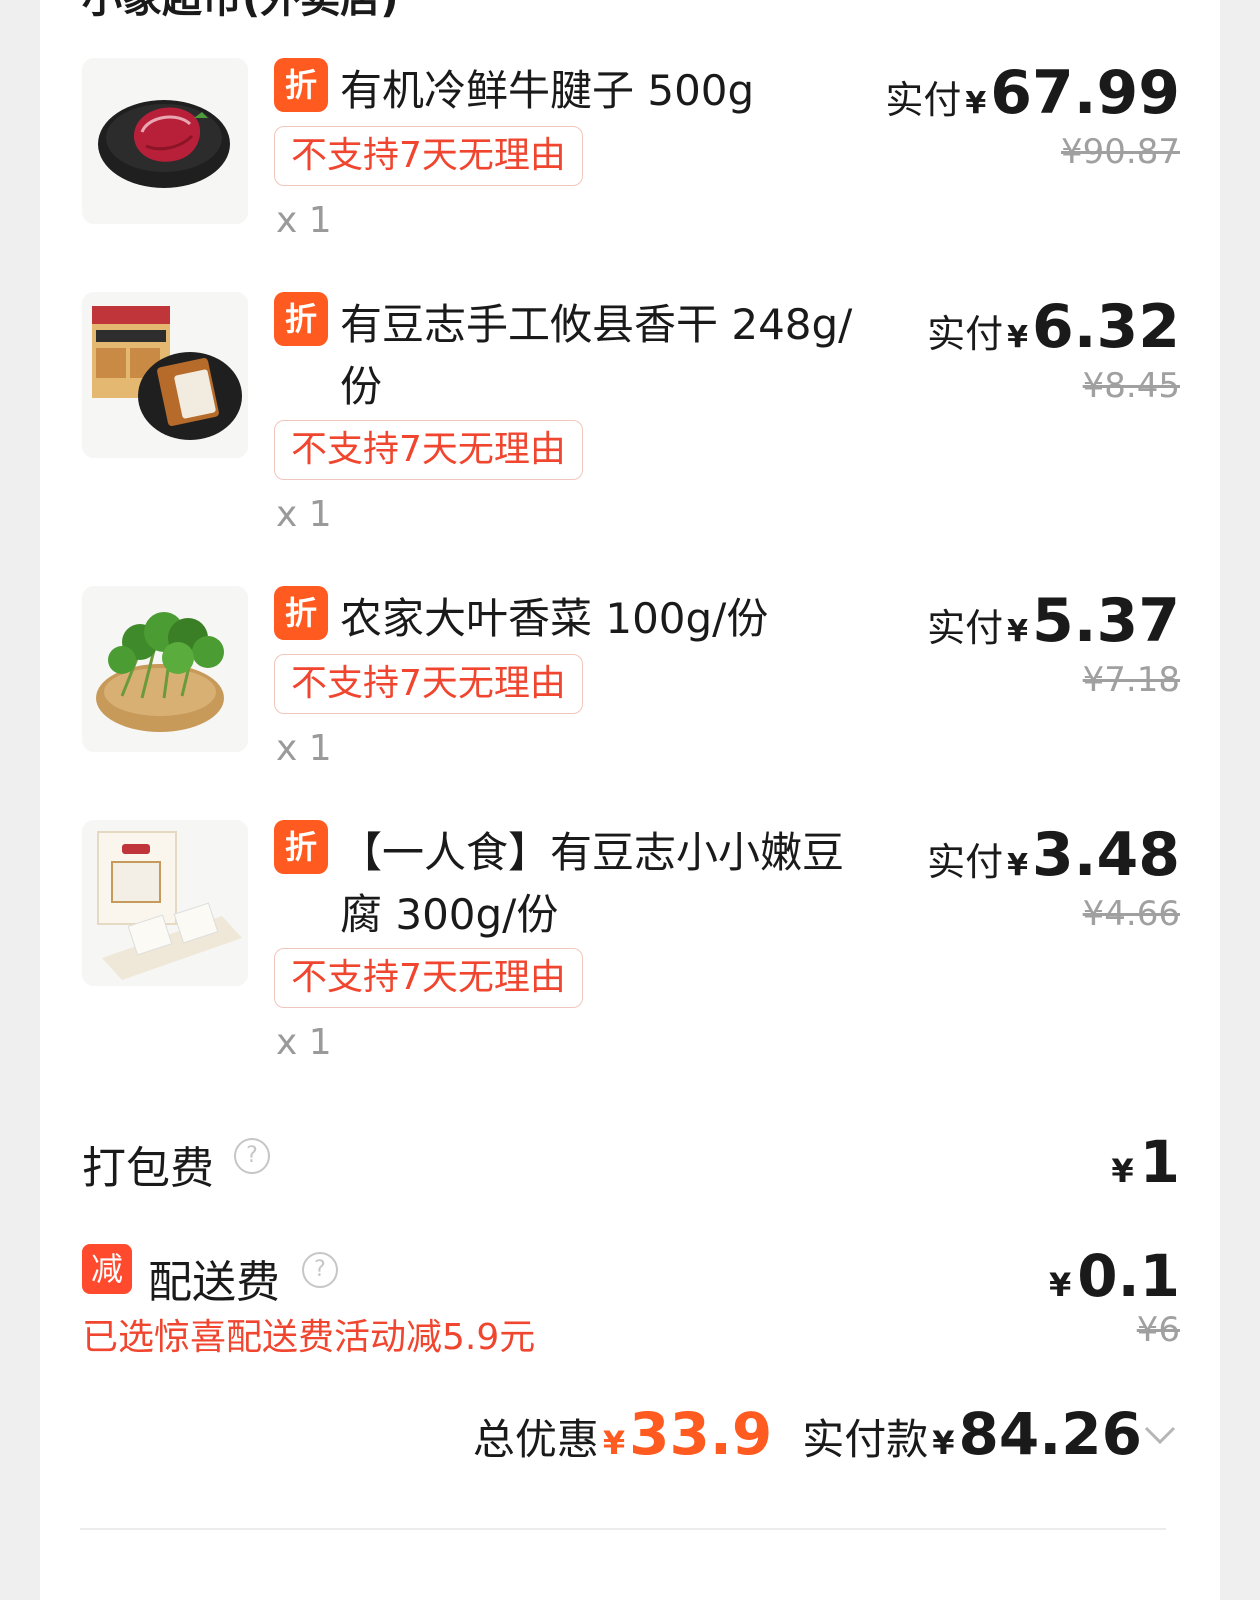 This screenshot has height=1600, width=1260. I want to click on product-image-beef, so click(165, 141).